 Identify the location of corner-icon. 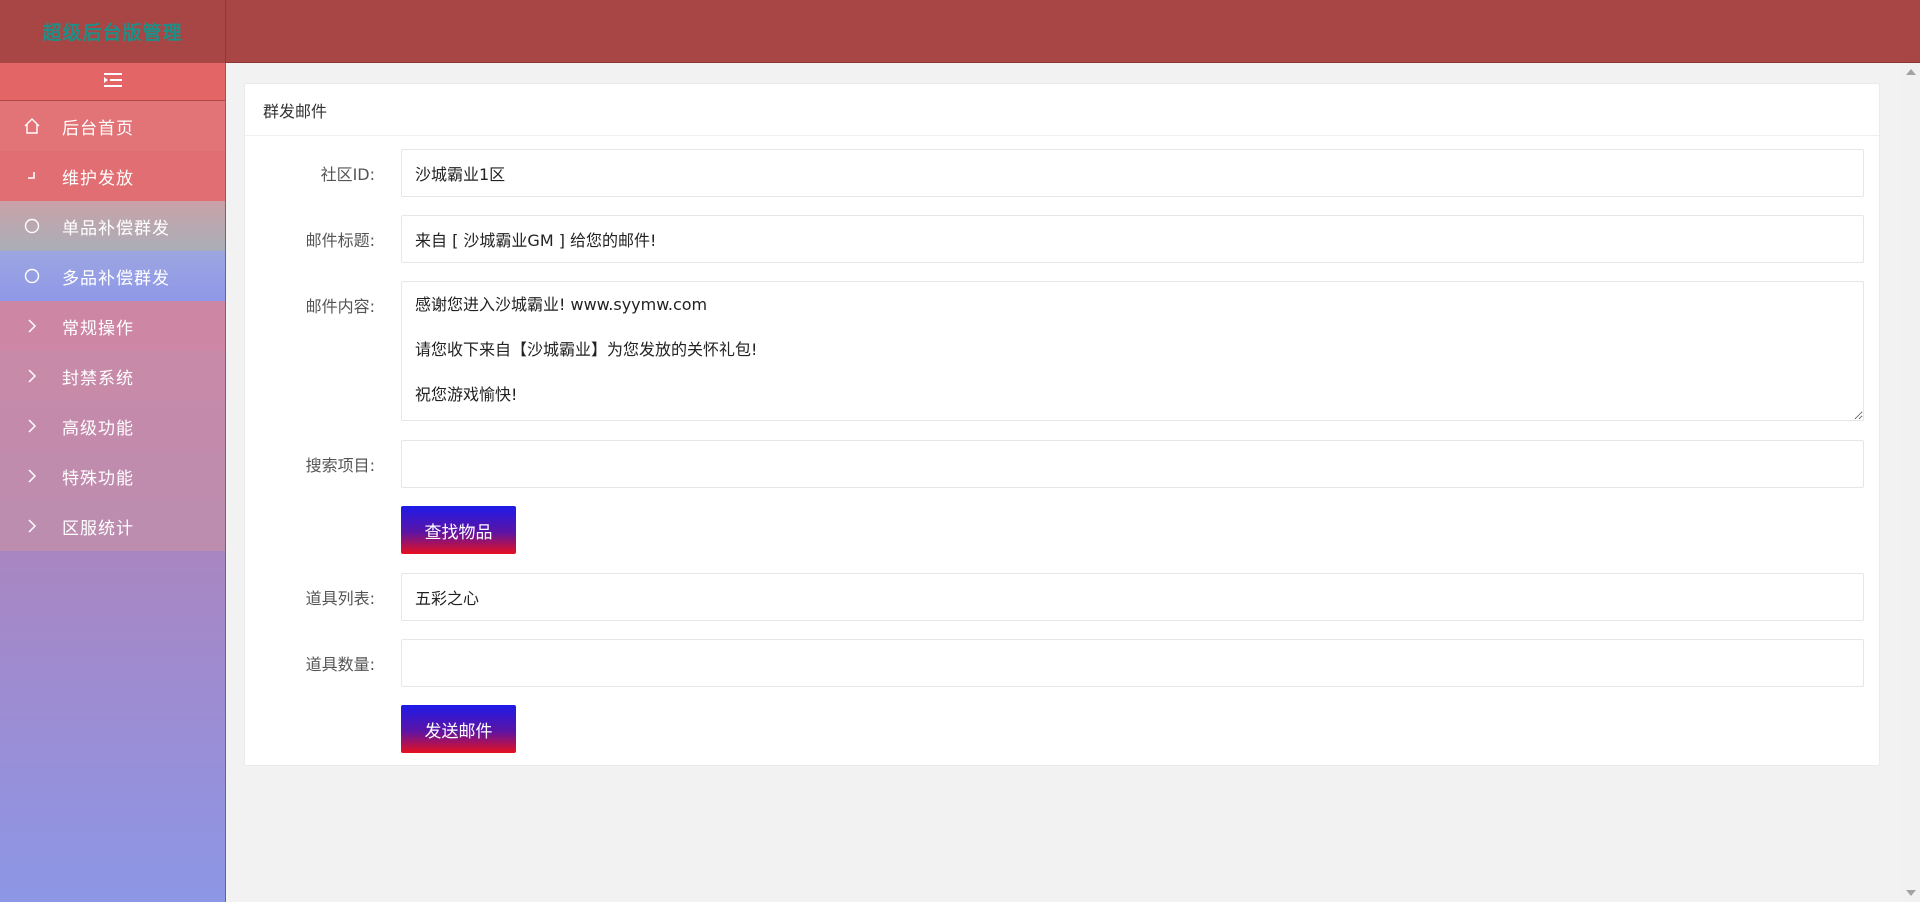
(32, 176).